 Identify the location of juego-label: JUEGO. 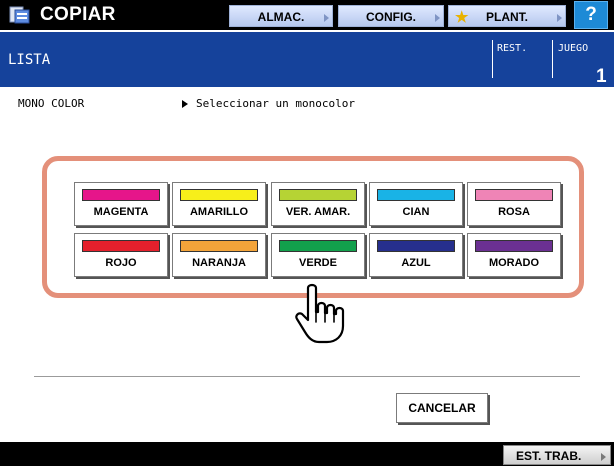
(573, 48).